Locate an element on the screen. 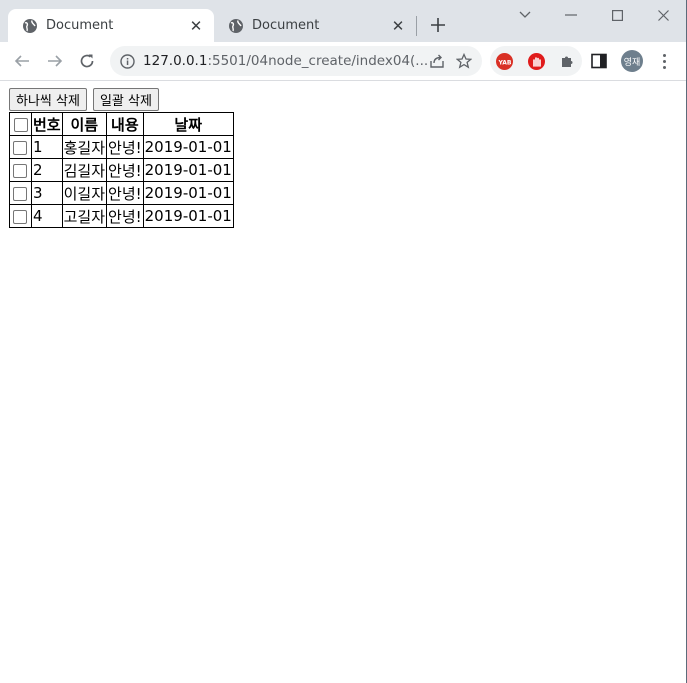 This screenshot has width=687, height=683. forward-arrow-icon is located at coordinates (55, 61).